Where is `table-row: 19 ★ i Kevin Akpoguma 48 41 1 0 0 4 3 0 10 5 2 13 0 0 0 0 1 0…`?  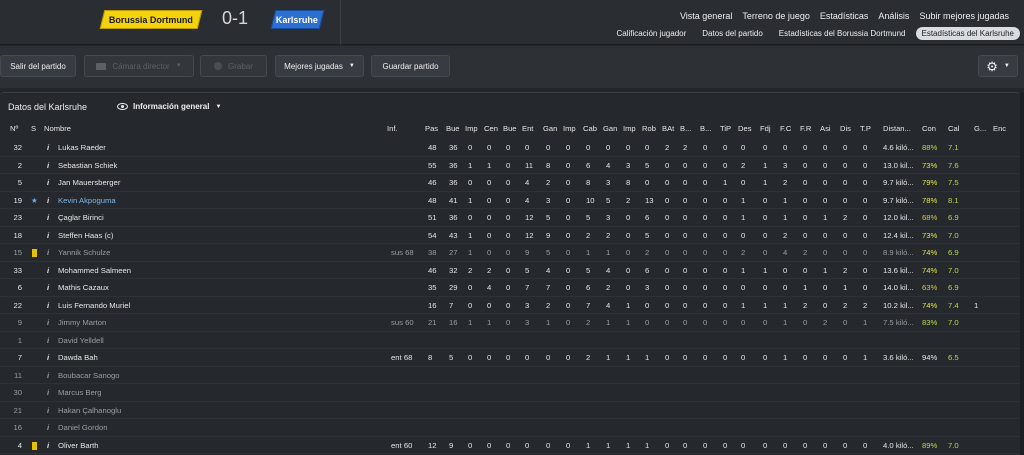
table-row: 19 ★ i Kevin Akpoguma 48 41 1 0 0 4 3 0 10 5 2 13 0 0 0 0 1 0… is located at coordinates (510, 200).